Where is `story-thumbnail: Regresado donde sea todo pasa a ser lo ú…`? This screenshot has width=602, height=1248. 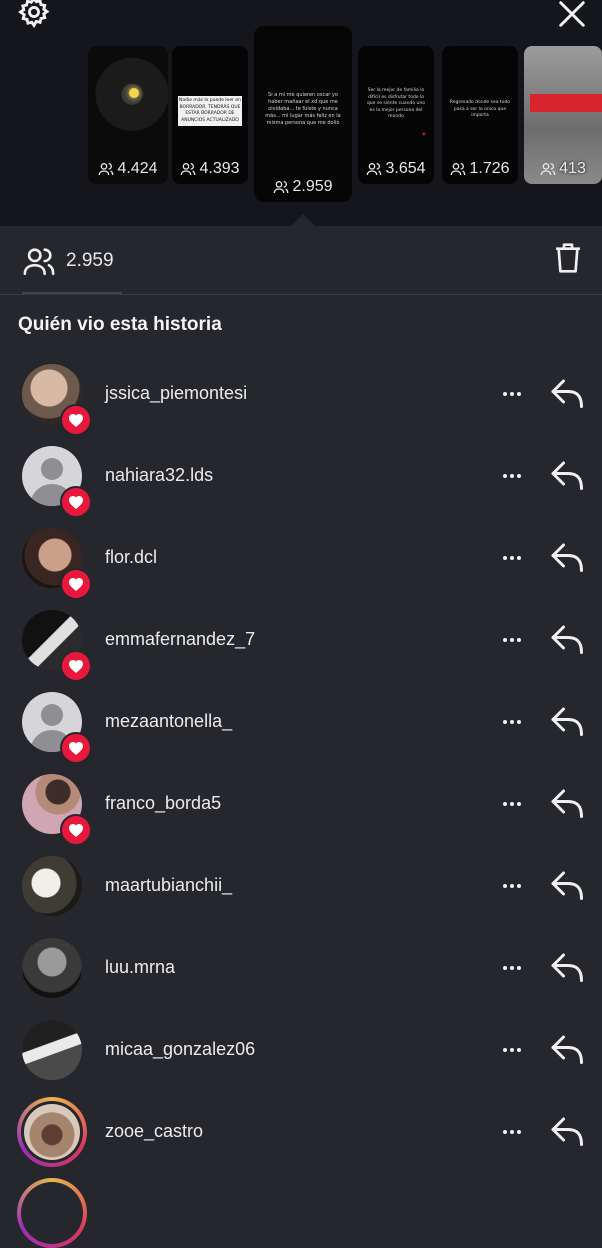 story-thumbnail: Regresado donde sea todo pasa a ser lo ú… is located at coordinates (480, 115).